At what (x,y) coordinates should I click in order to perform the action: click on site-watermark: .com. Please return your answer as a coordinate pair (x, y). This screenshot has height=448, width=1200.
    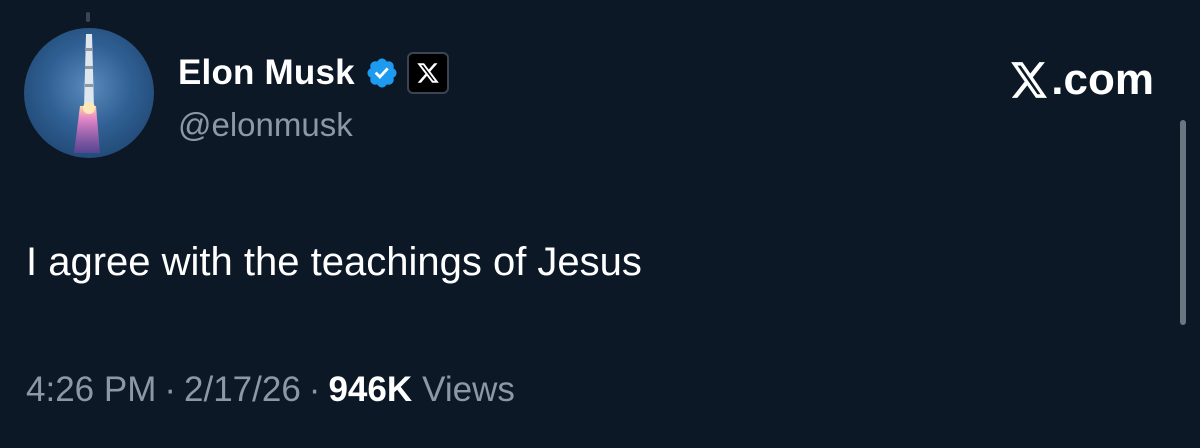
    Looking at the image, I should click on (1081, 80).